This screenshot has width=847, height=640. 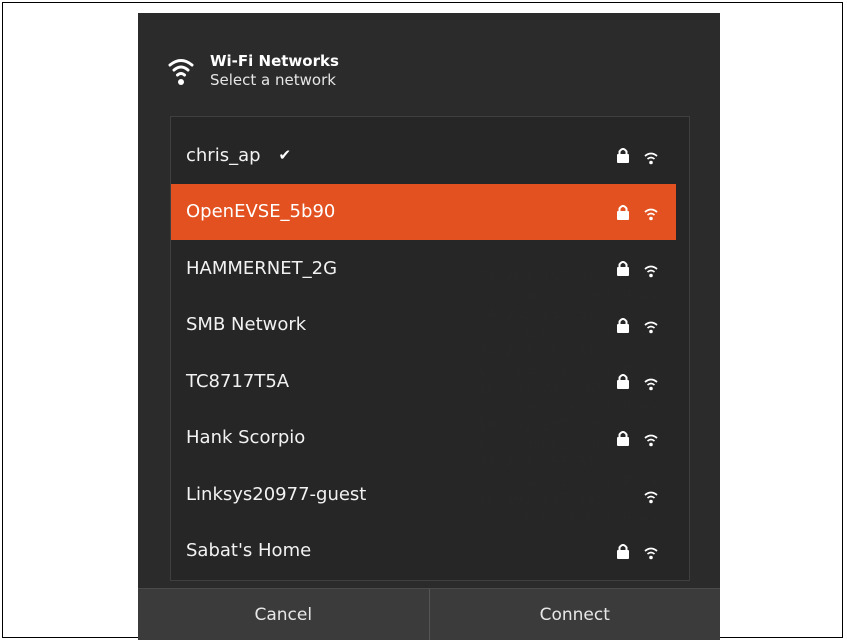 What do you see at coordinates (283, 614) in the screenshot?
I see `cancel-button: Cancel` at bounding box center [283, 614].